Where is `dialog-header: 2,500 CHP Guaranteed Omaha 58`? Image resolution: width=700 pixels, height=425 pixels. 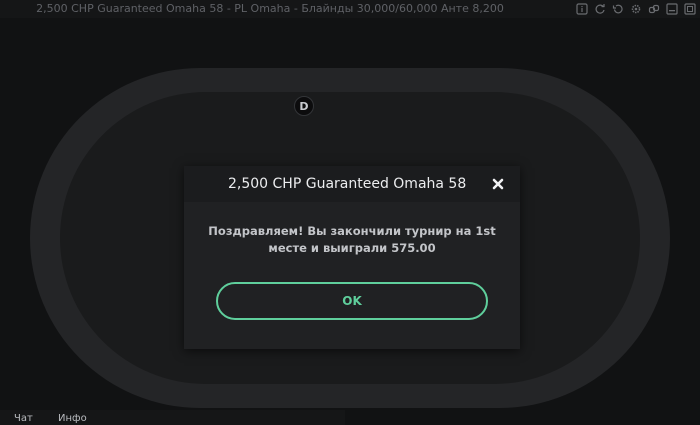 dialog-header: 2,500 CHP Guaranteed Omaha 58 is located at coordinates (352, 184).